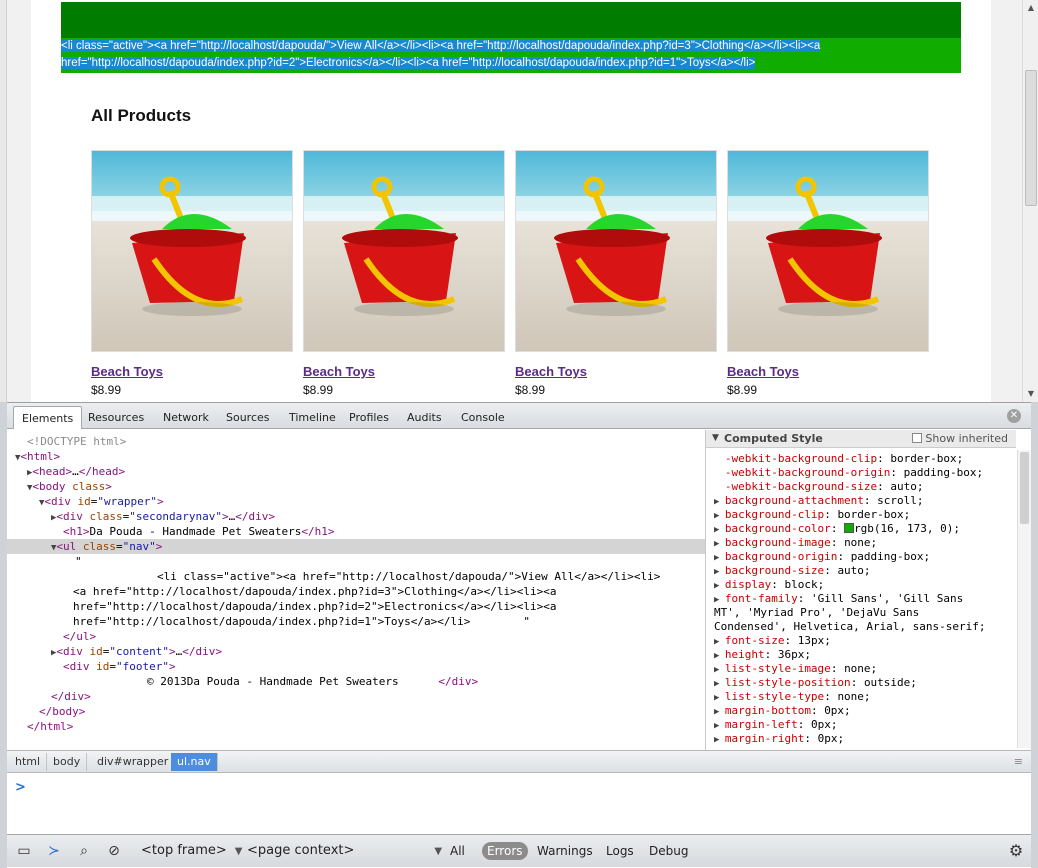 The height and width of the screenshot is (868, 1038). What do you see at coordinates (864, 725) in the screenshot?
I see `computed-style-row: ▶ margin-left: 0px;` at bounding box center [864, 725].